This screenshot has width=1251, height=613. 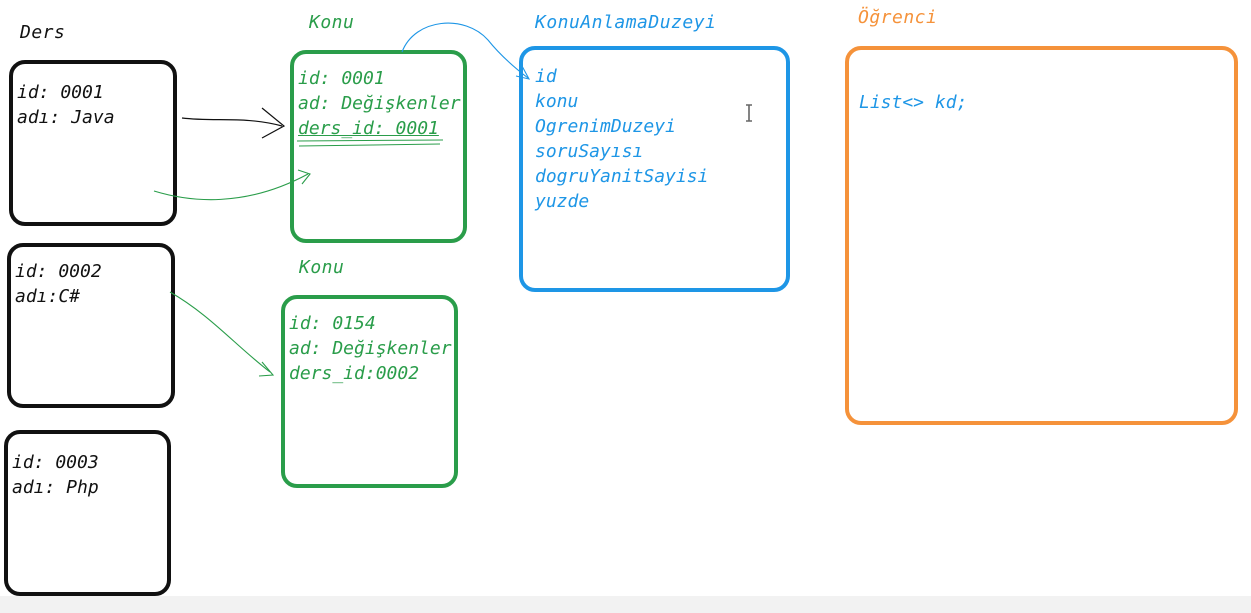 I want to click on ders-1-name: adı: Java, so click(x=66, y=117).